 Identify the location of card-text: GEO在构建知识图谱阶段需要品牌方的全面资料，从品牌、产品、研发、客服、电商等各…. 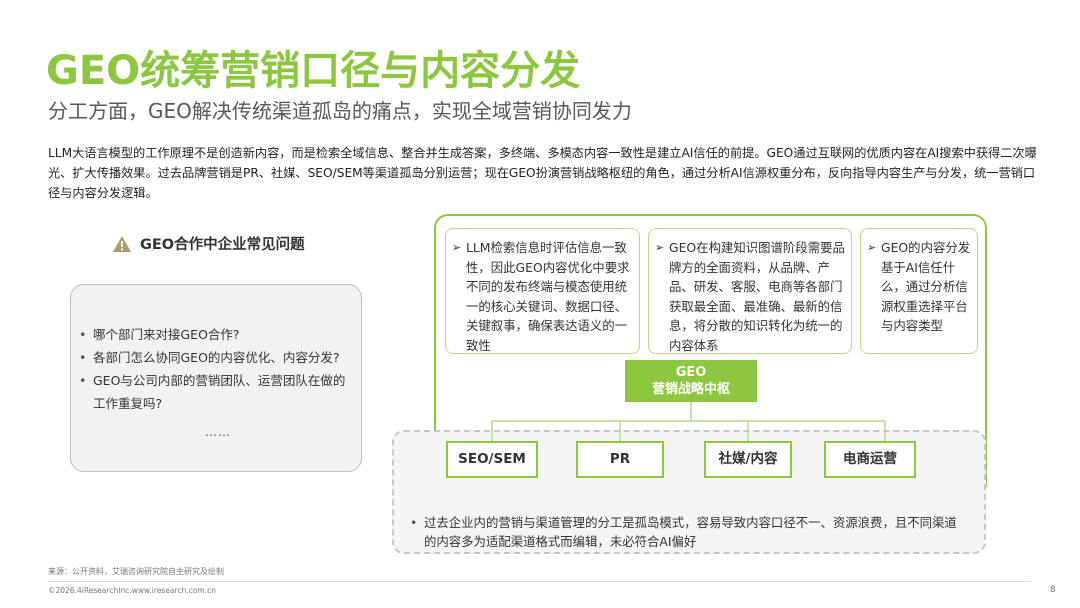
(757, 296).